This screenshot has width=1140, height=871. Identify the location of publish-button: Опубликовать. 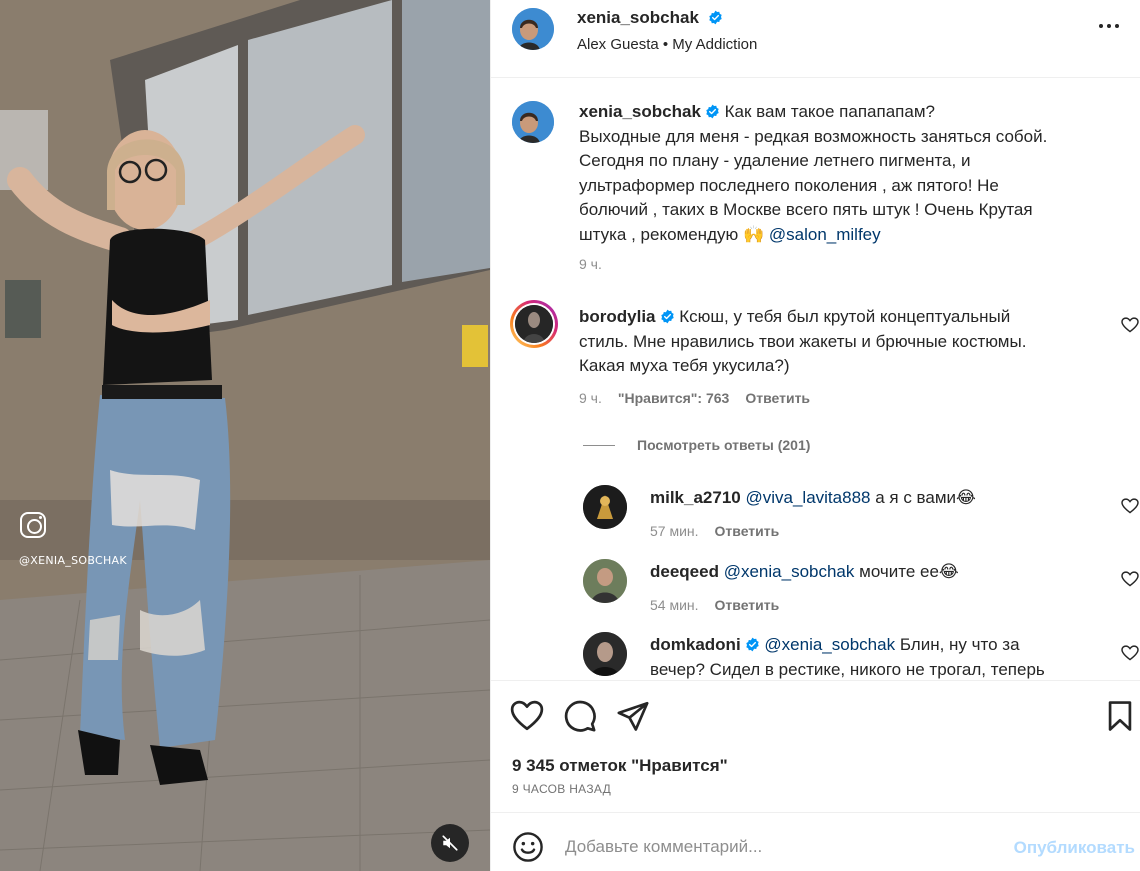
(1074, 848).